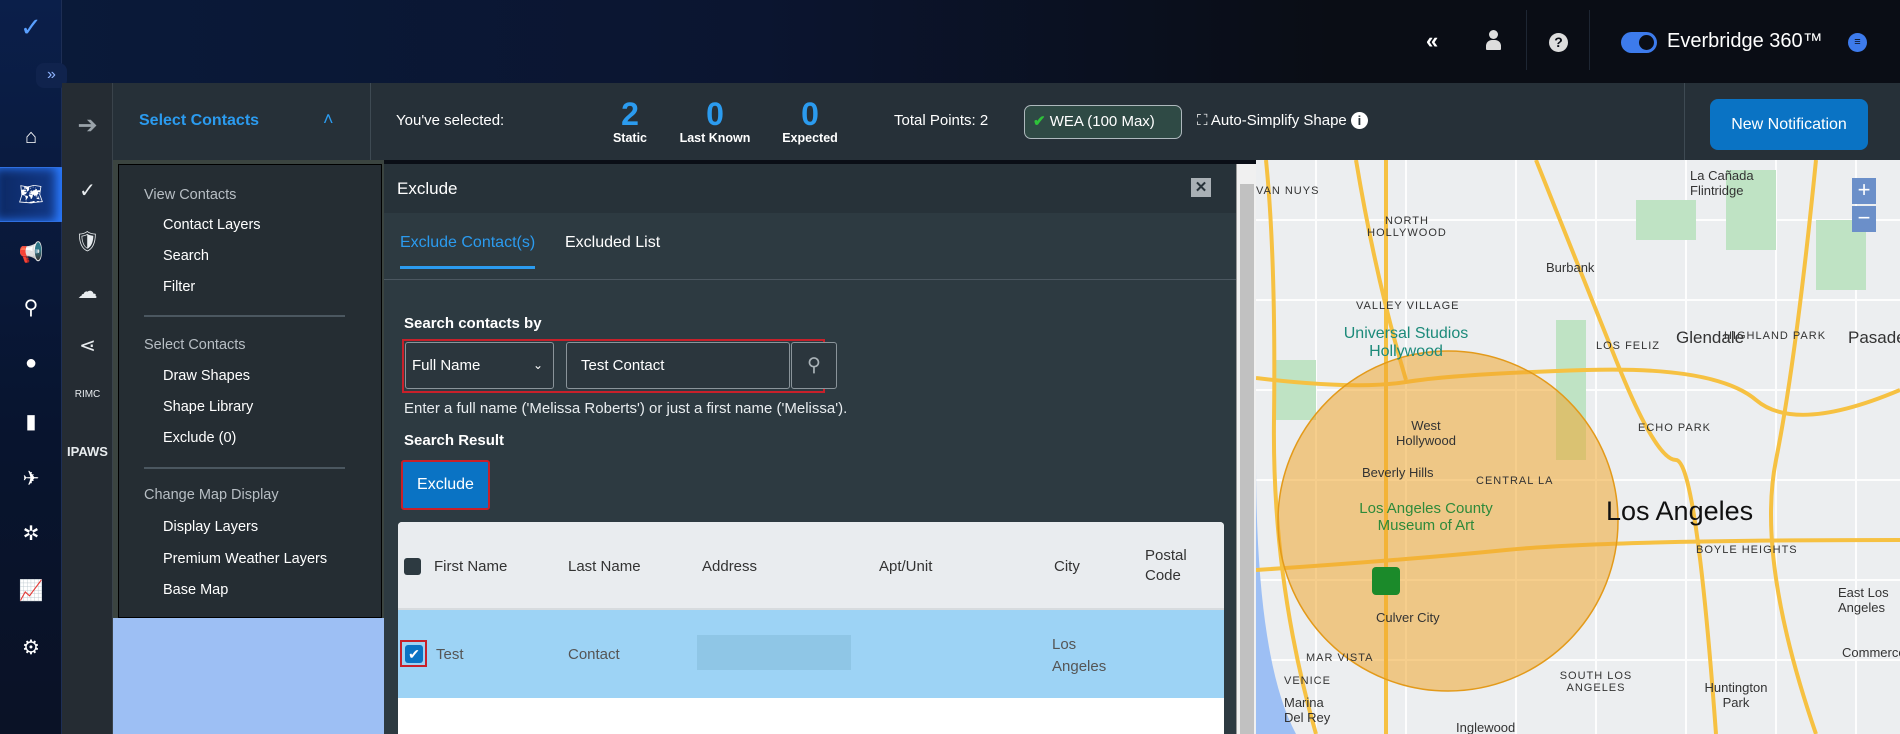 The image size is (1900, 734). What do you see at coordinates (31, 421) in the screenshot?
I see `report-icon: ▮` at bounding box center [31, 421].